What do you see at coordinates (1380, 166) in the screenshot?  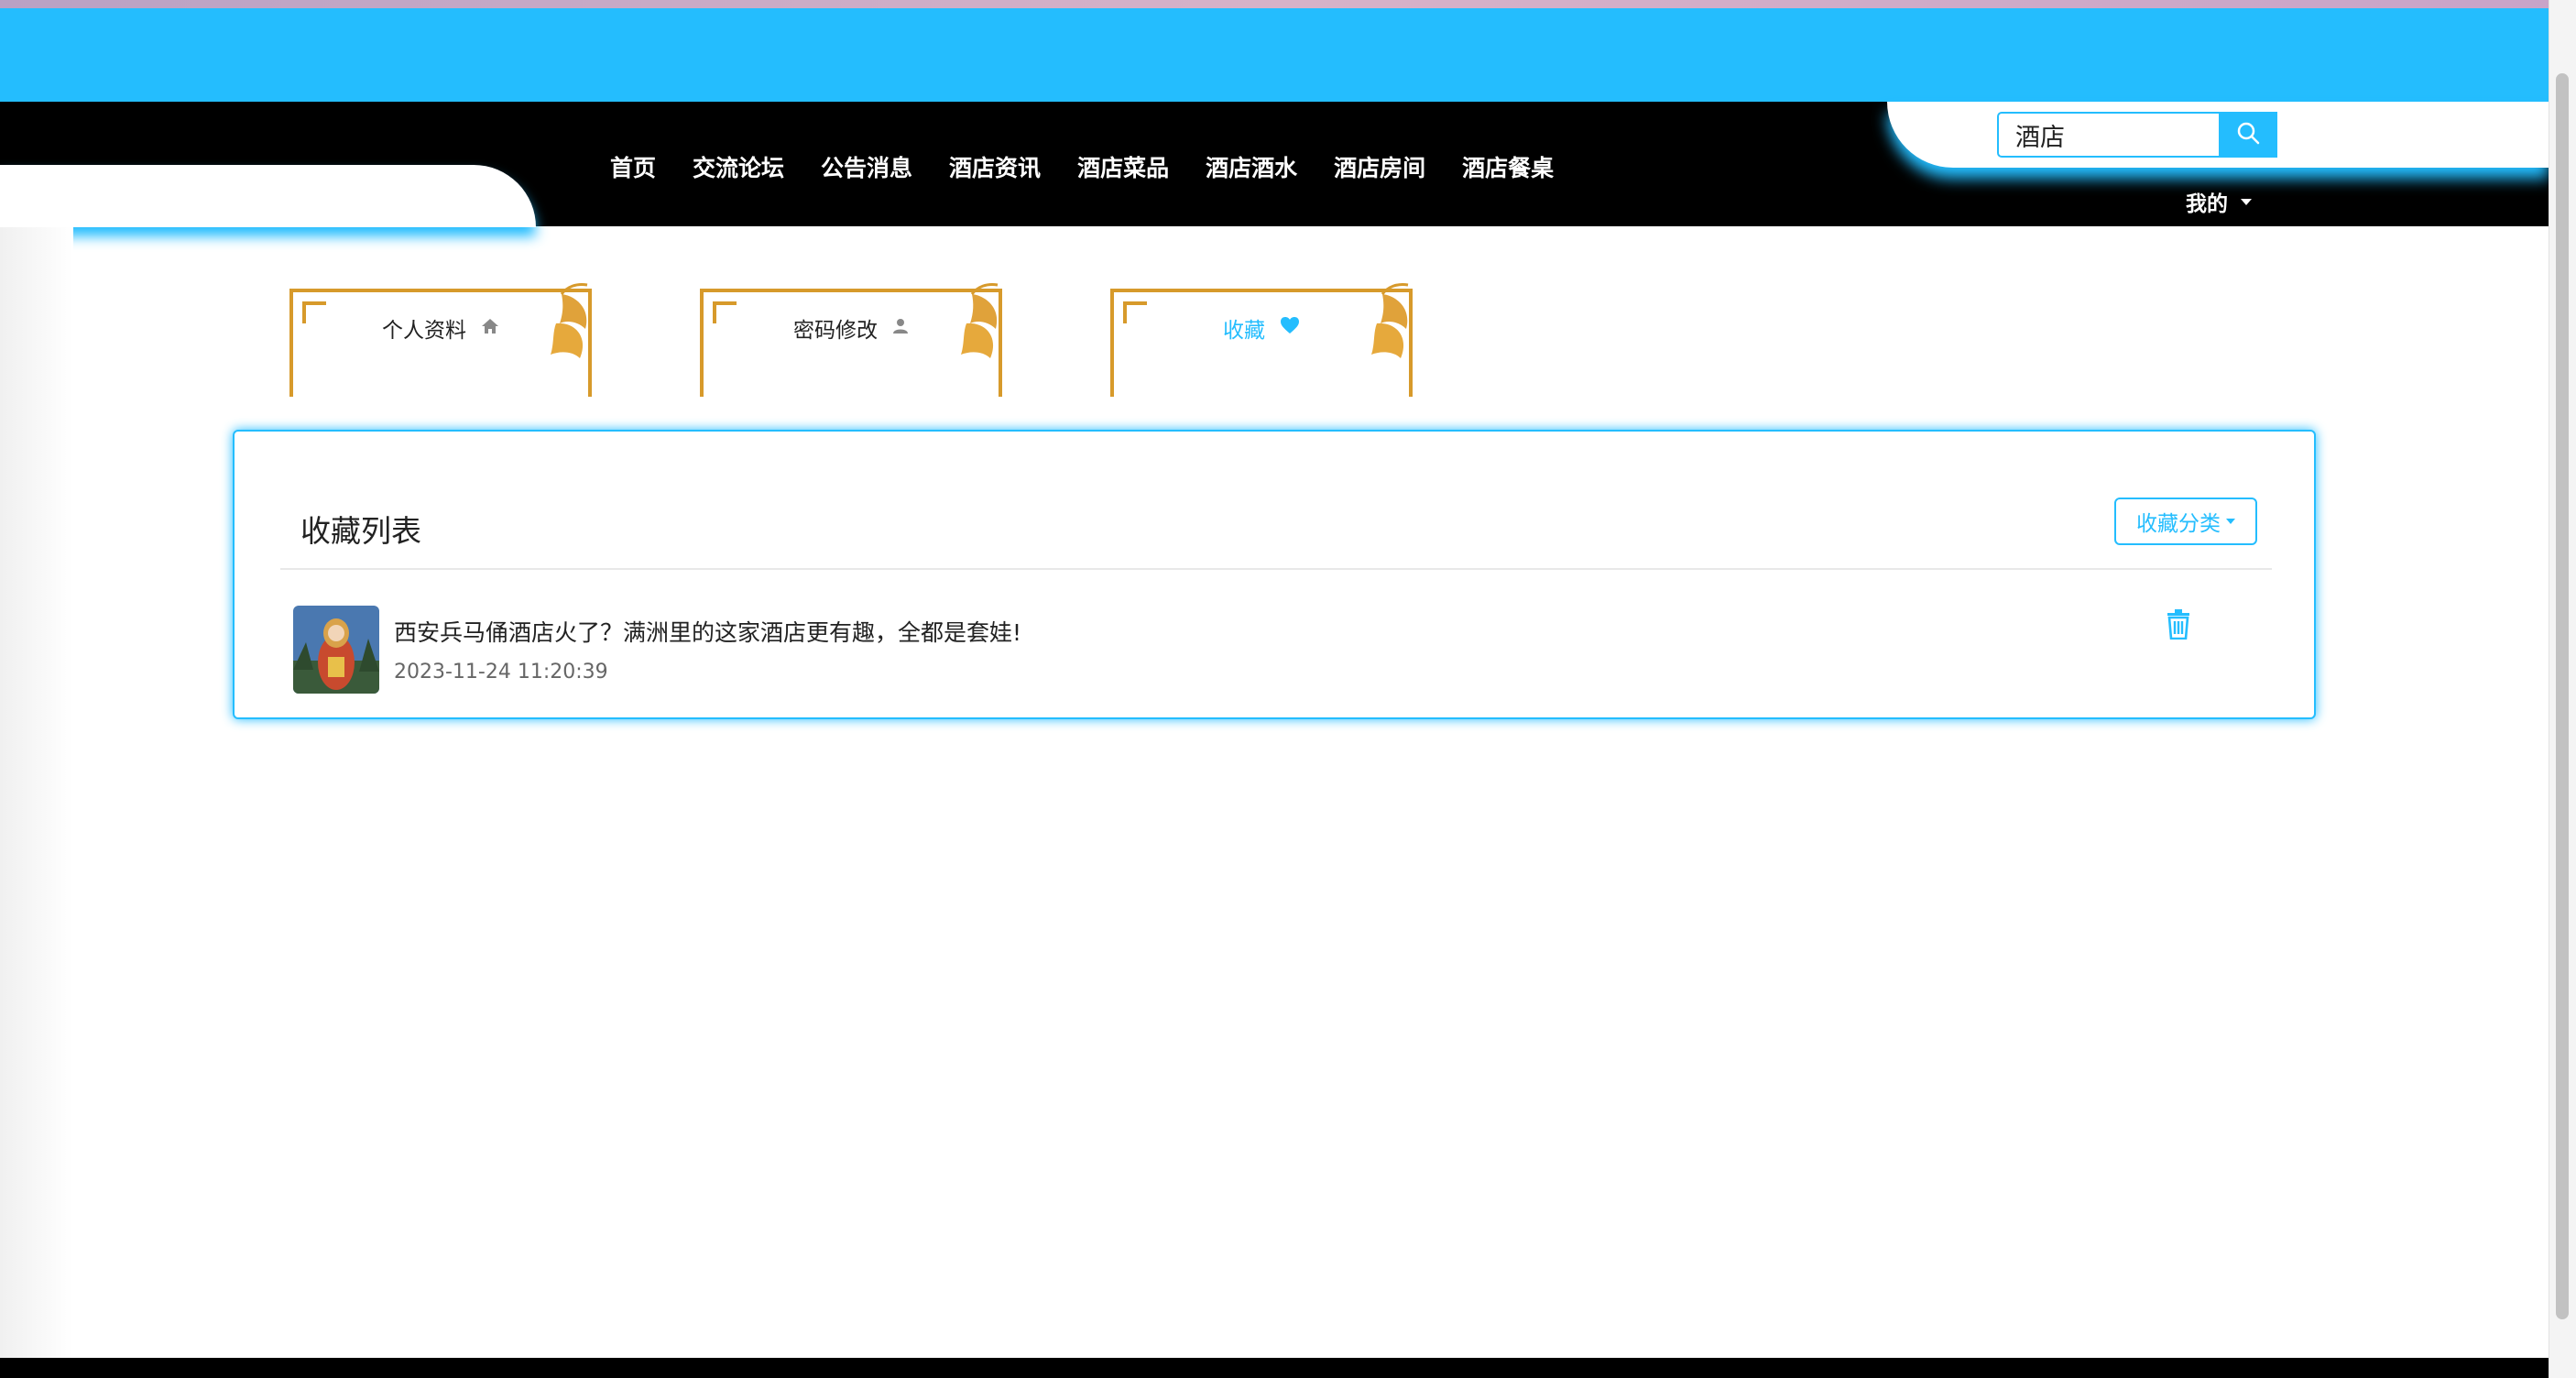 I see `nav-item-rooms: 酒店房间` at bounding box center [1380, 166].